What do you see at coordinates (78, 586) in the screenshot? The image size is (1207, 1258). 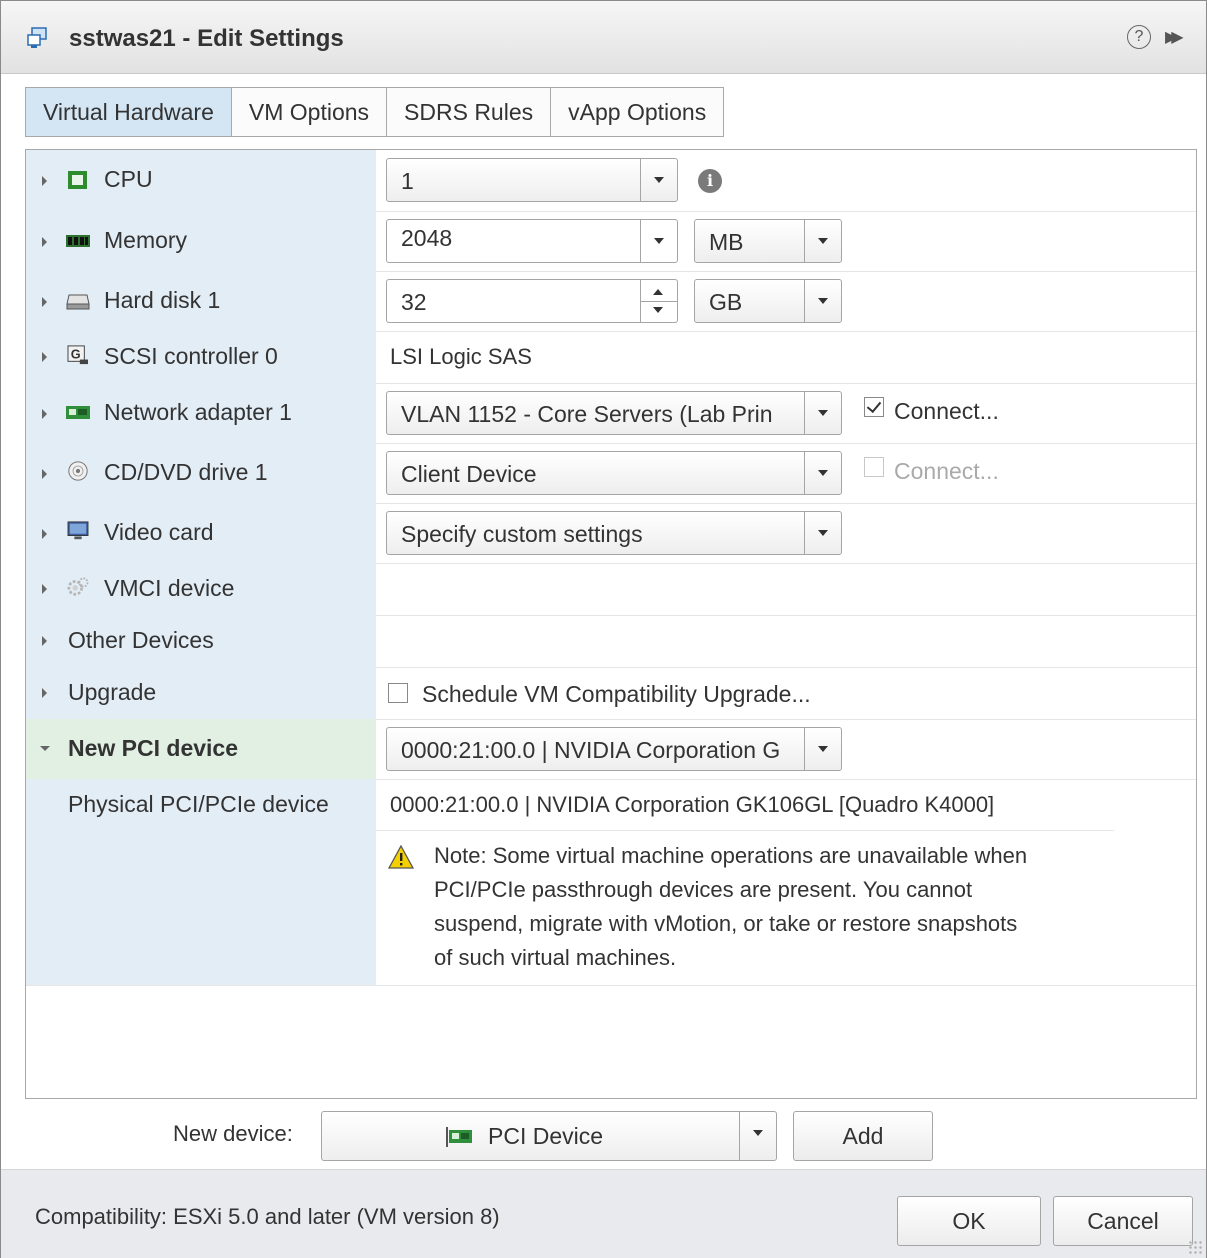 I see `gear-icon` at bounding box center [78, 586].